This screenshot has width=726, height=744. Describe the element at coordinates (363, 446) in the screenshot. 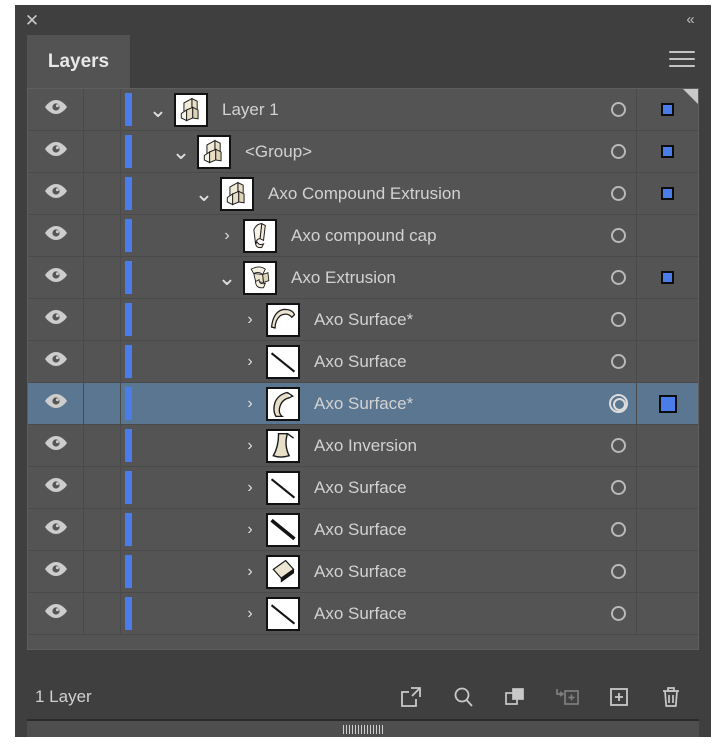

I see `layer-row: › Axo Inversion` at that location.